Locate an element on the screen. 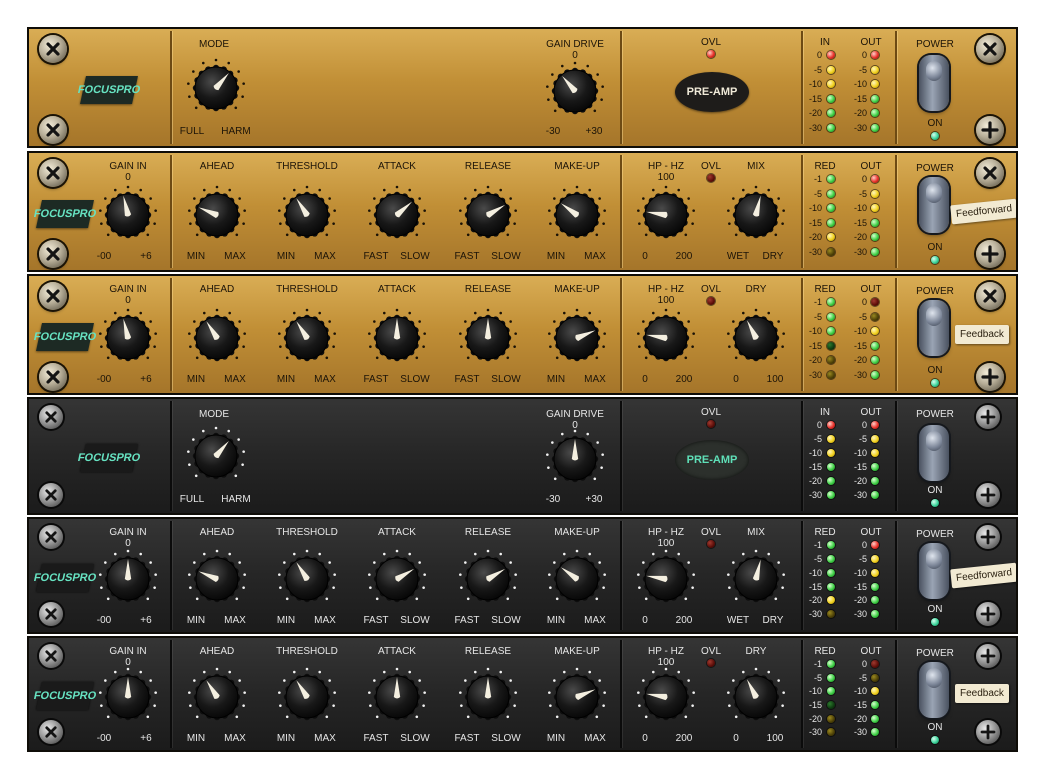 The image size is (1045, 779). makeup-max-label: MAX is located at coordinates (595, 738).